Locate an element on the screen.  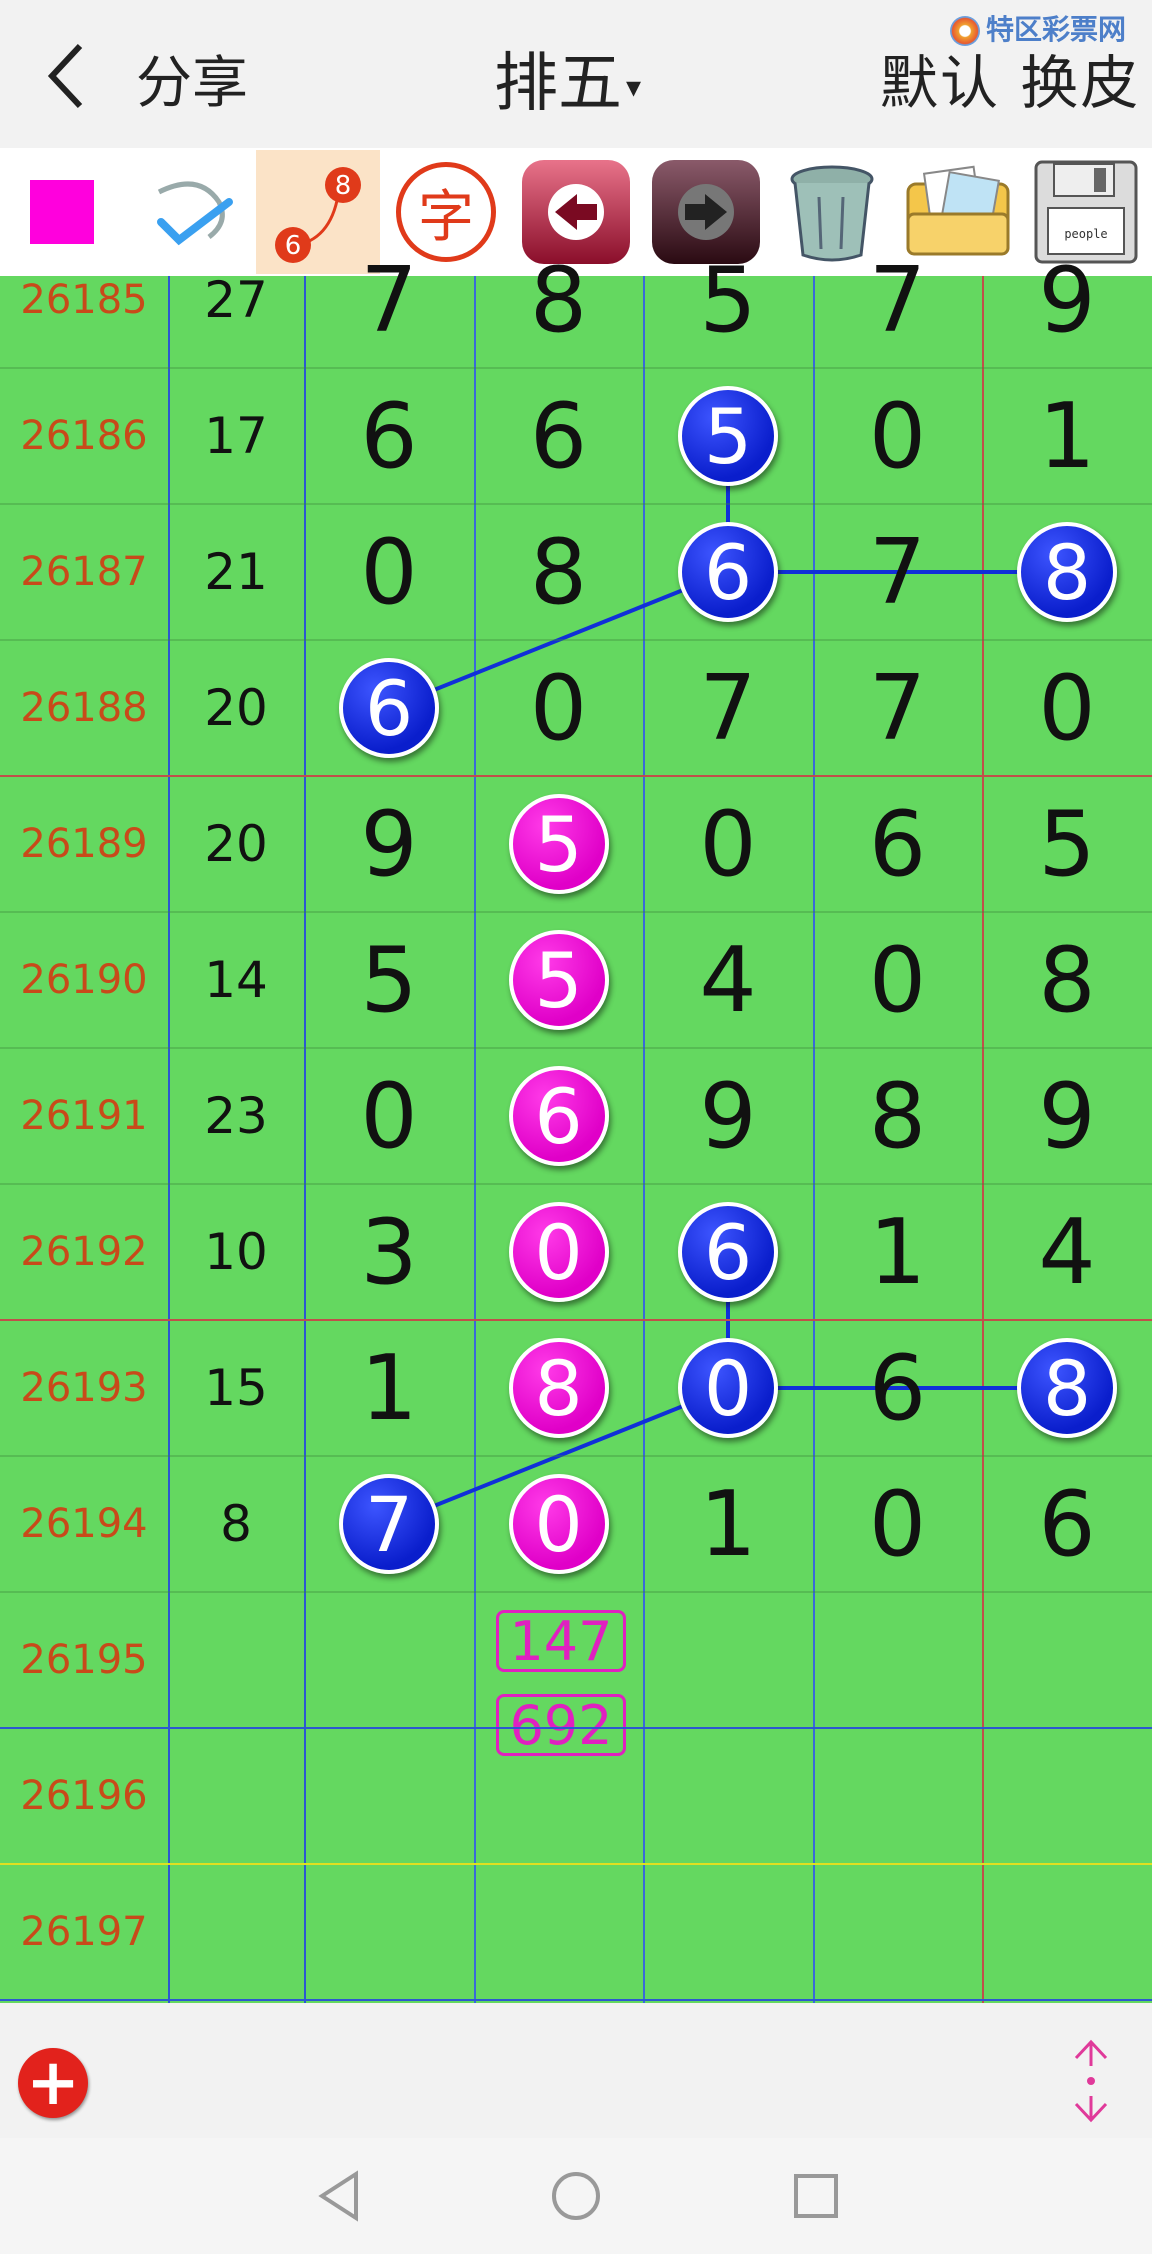
issue-number-cell: 26195 is located at coordinates (84, 1660).